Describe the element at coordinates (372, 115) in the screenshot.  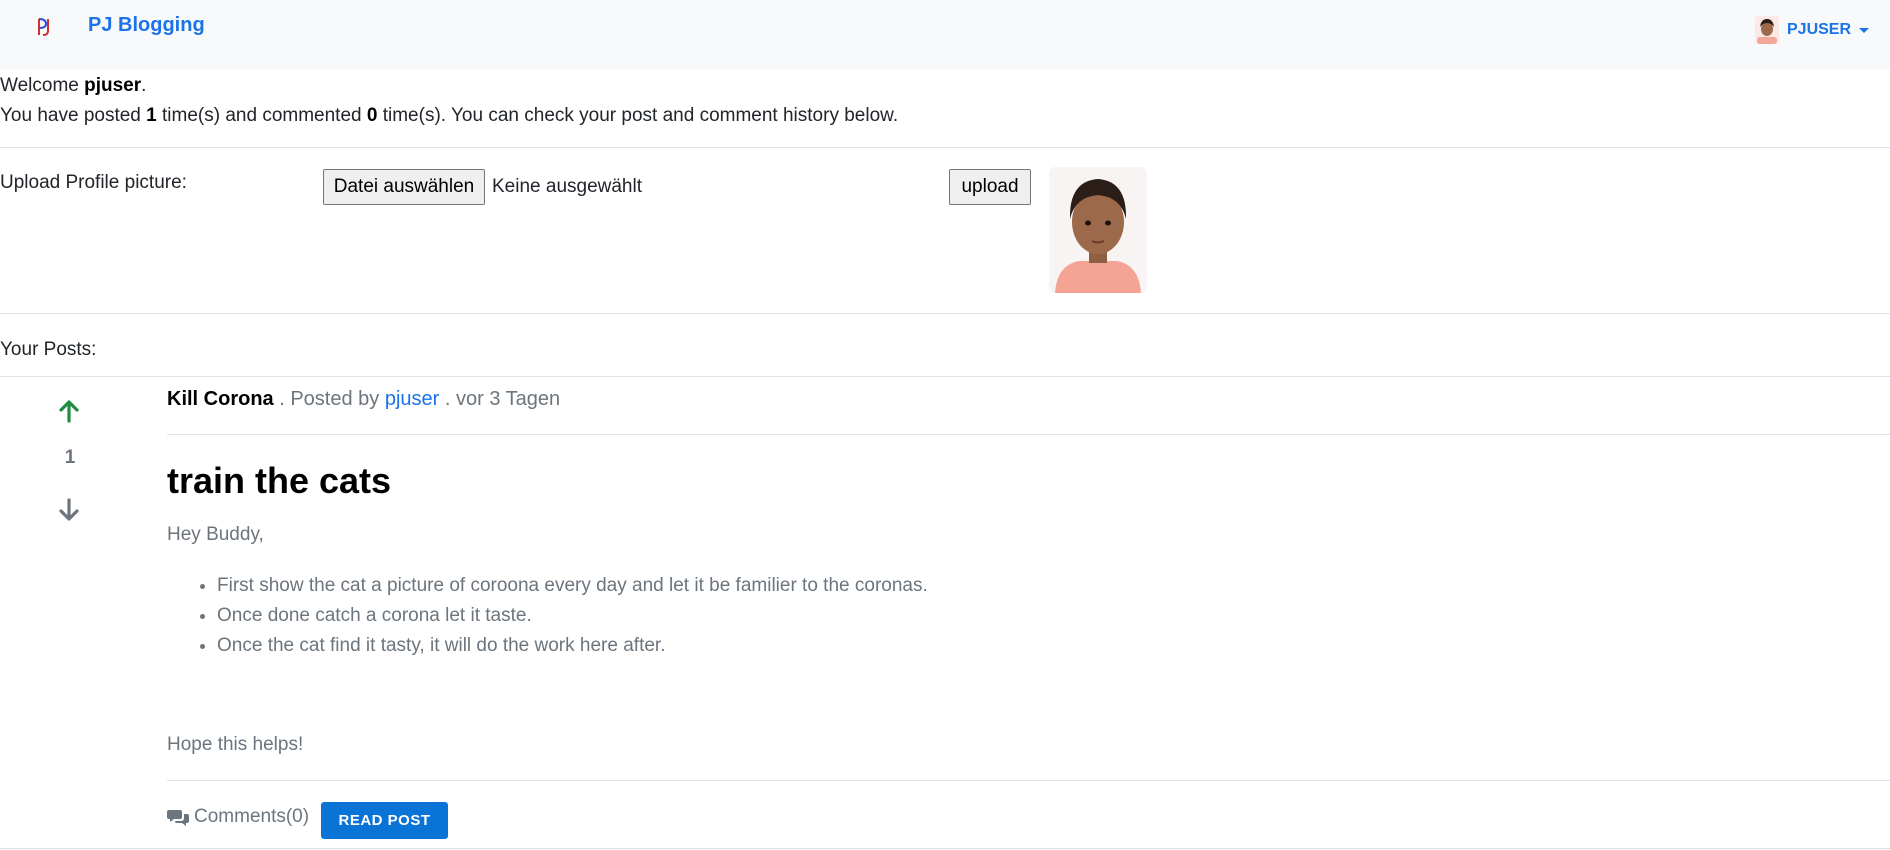
I see `comment-count: 0` at that location.